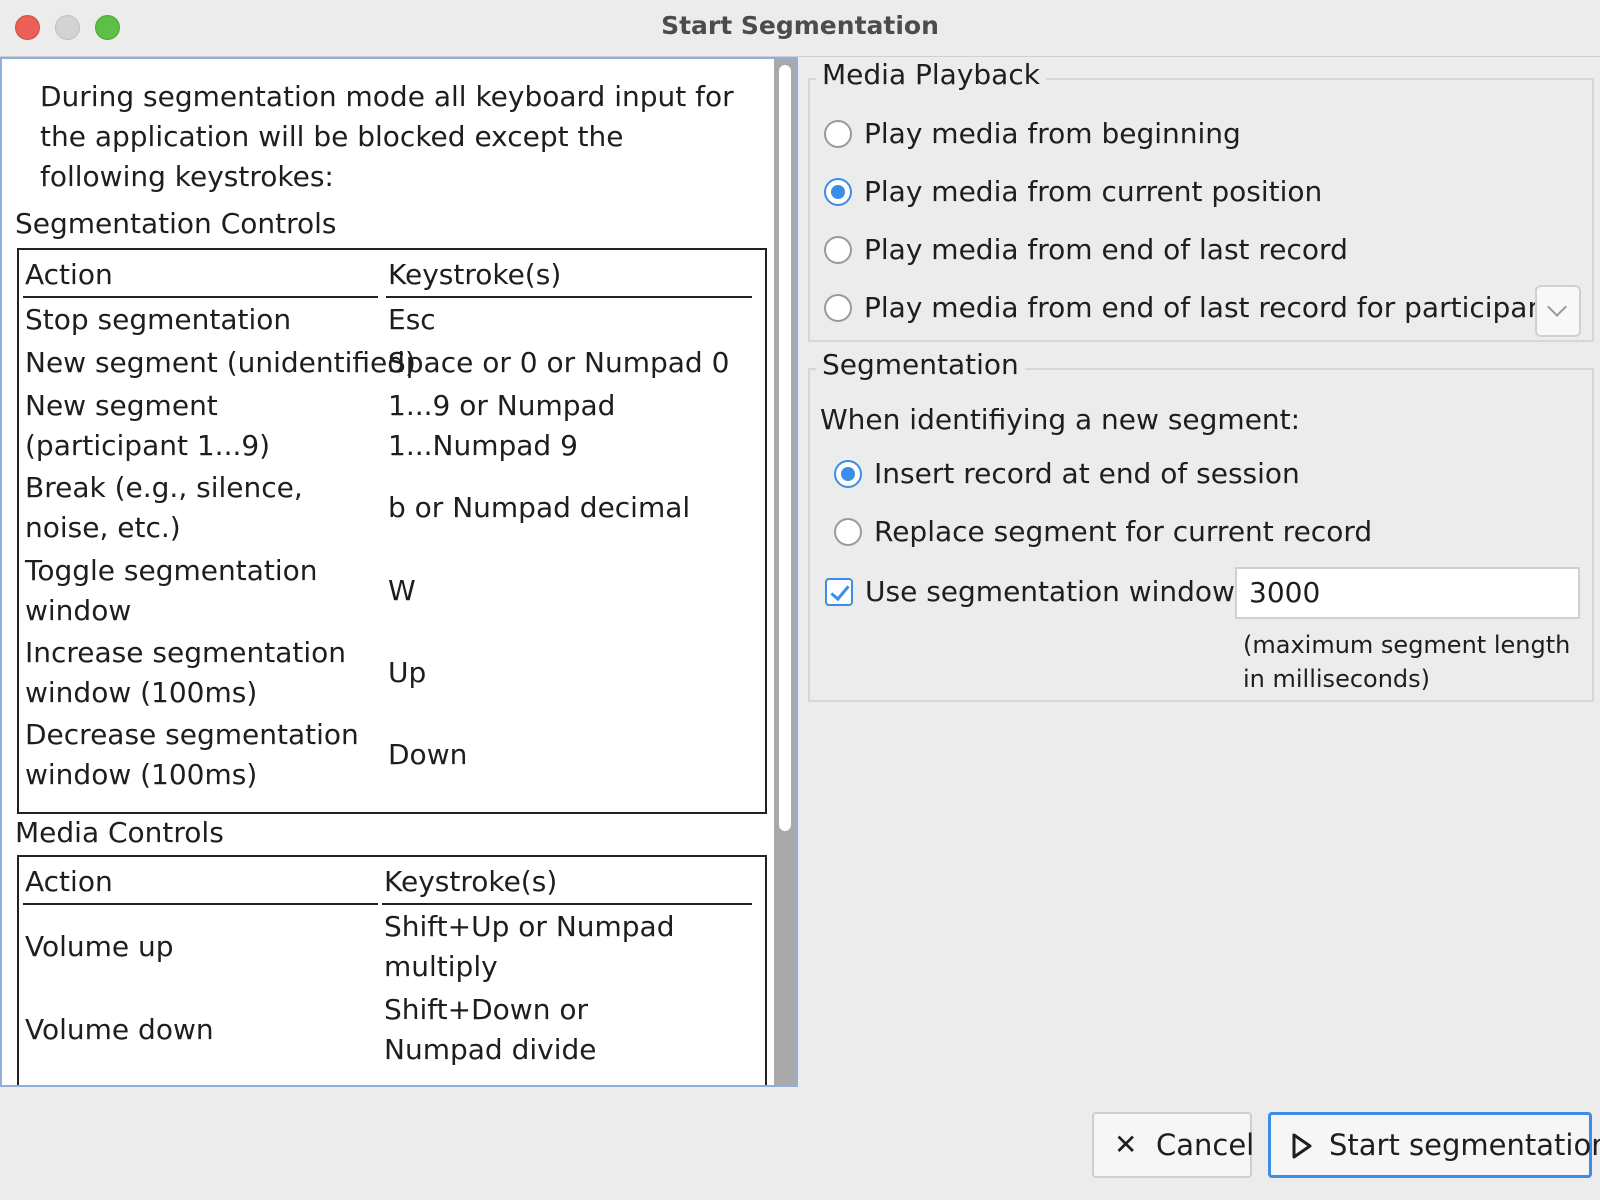 Image resolution: width=1600 pixels, height=1200 pixels. What do you see at coordinates (1302, 1145) in the screenshot?
I see `play-icon` at bounding box center [1302, 1145].